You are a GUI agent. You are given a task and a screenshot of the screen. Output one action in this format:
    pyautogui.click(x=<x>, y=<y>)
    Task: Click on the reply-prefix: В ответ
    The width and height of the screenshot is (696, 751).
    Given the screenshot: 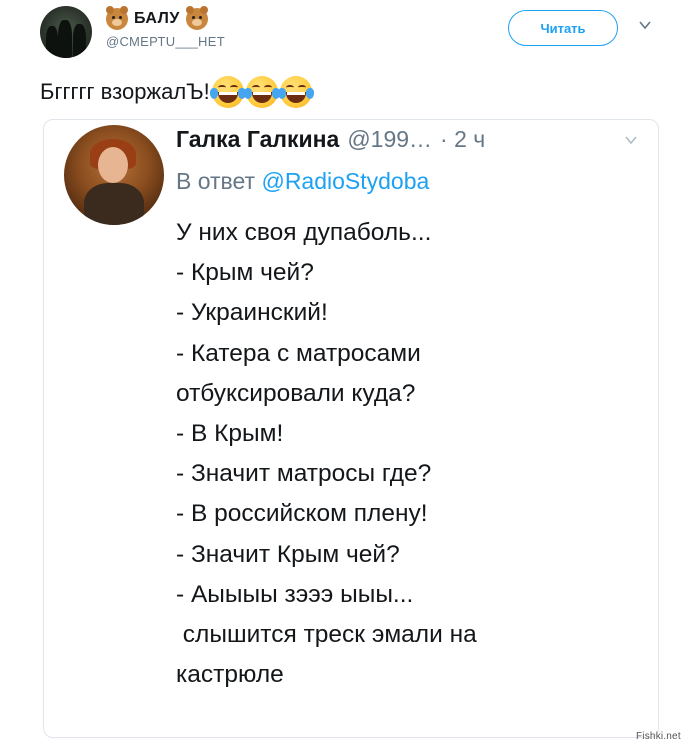 What is the action you would take?
    pyautogui.click(x=216, y=181)
    